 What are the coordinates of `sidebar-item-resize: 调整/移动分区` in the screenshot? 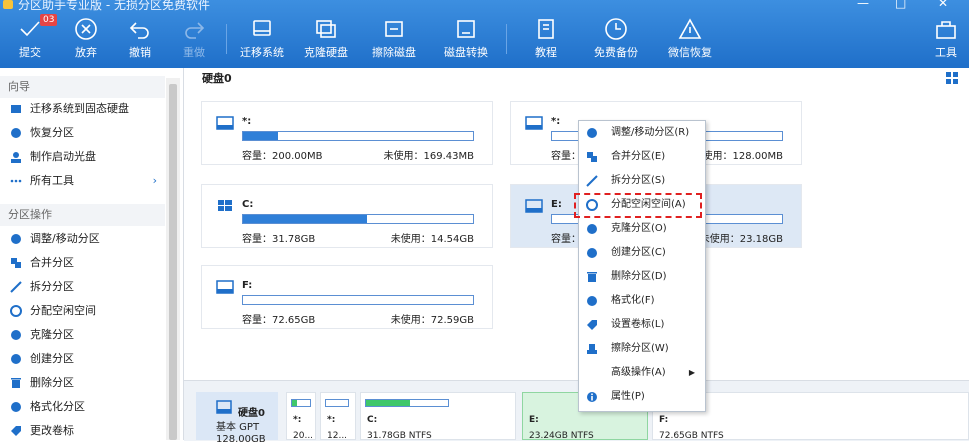 It's located at (82, 239).